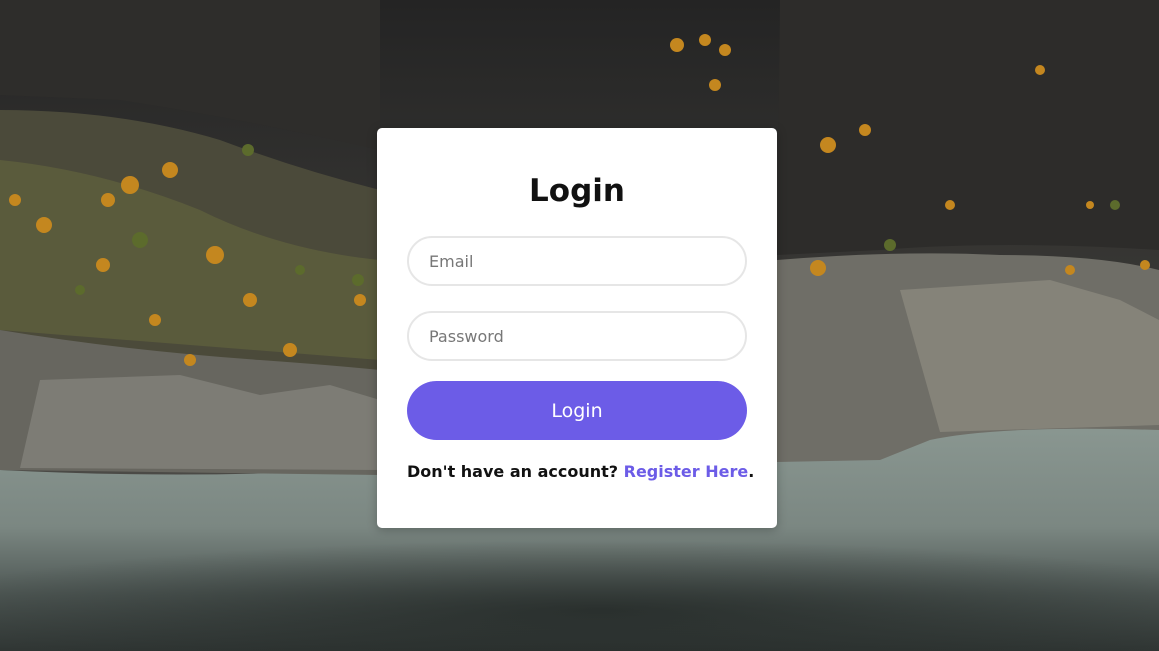 This screenshot has height=651, width=1159. What do you see at coordinates (577, 191) in the screenshot?
I see `login-title: Login` at bounding box center [577, 191].